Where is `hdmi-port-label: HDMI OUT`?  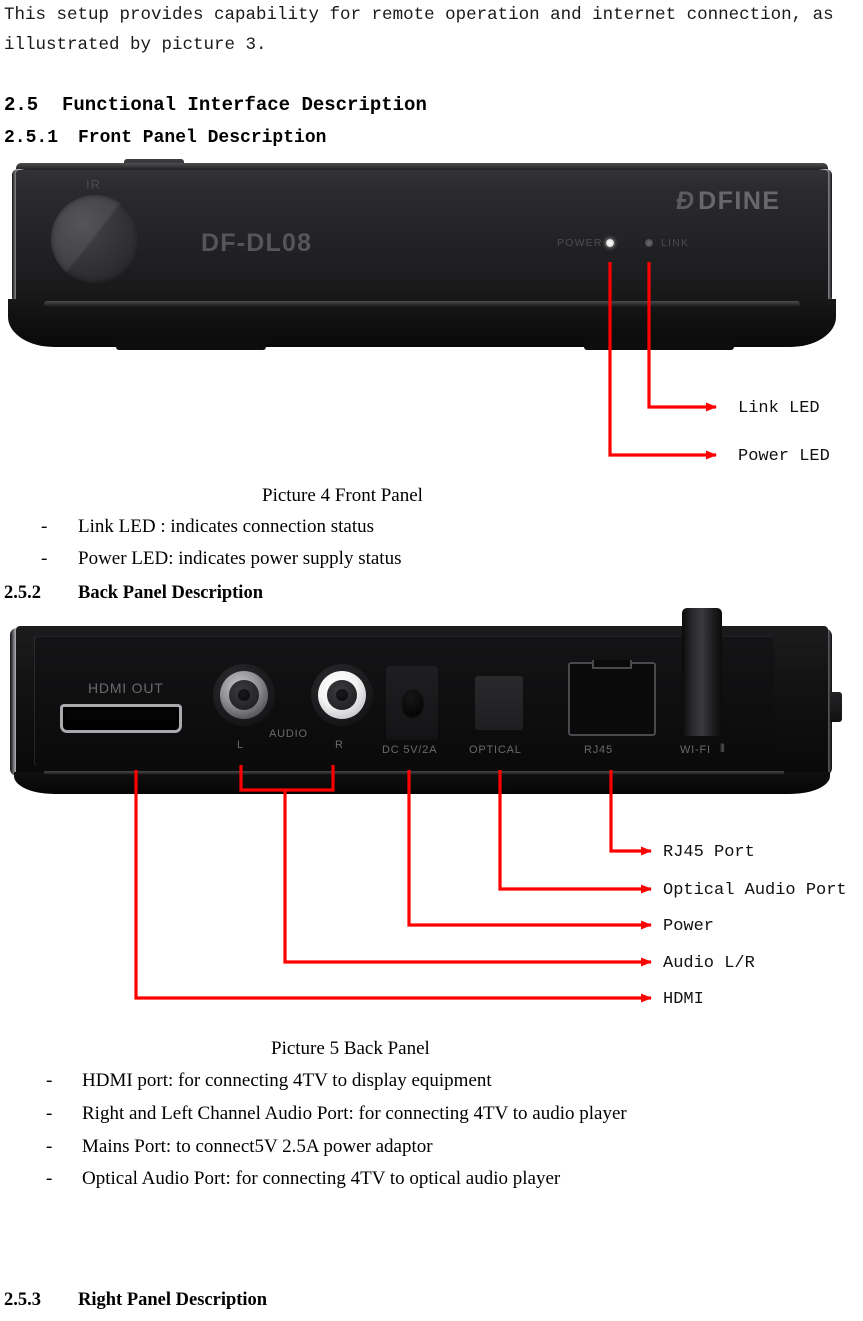
hdmi-port-label: HDMI OUT is located at coordinates (126, 688).